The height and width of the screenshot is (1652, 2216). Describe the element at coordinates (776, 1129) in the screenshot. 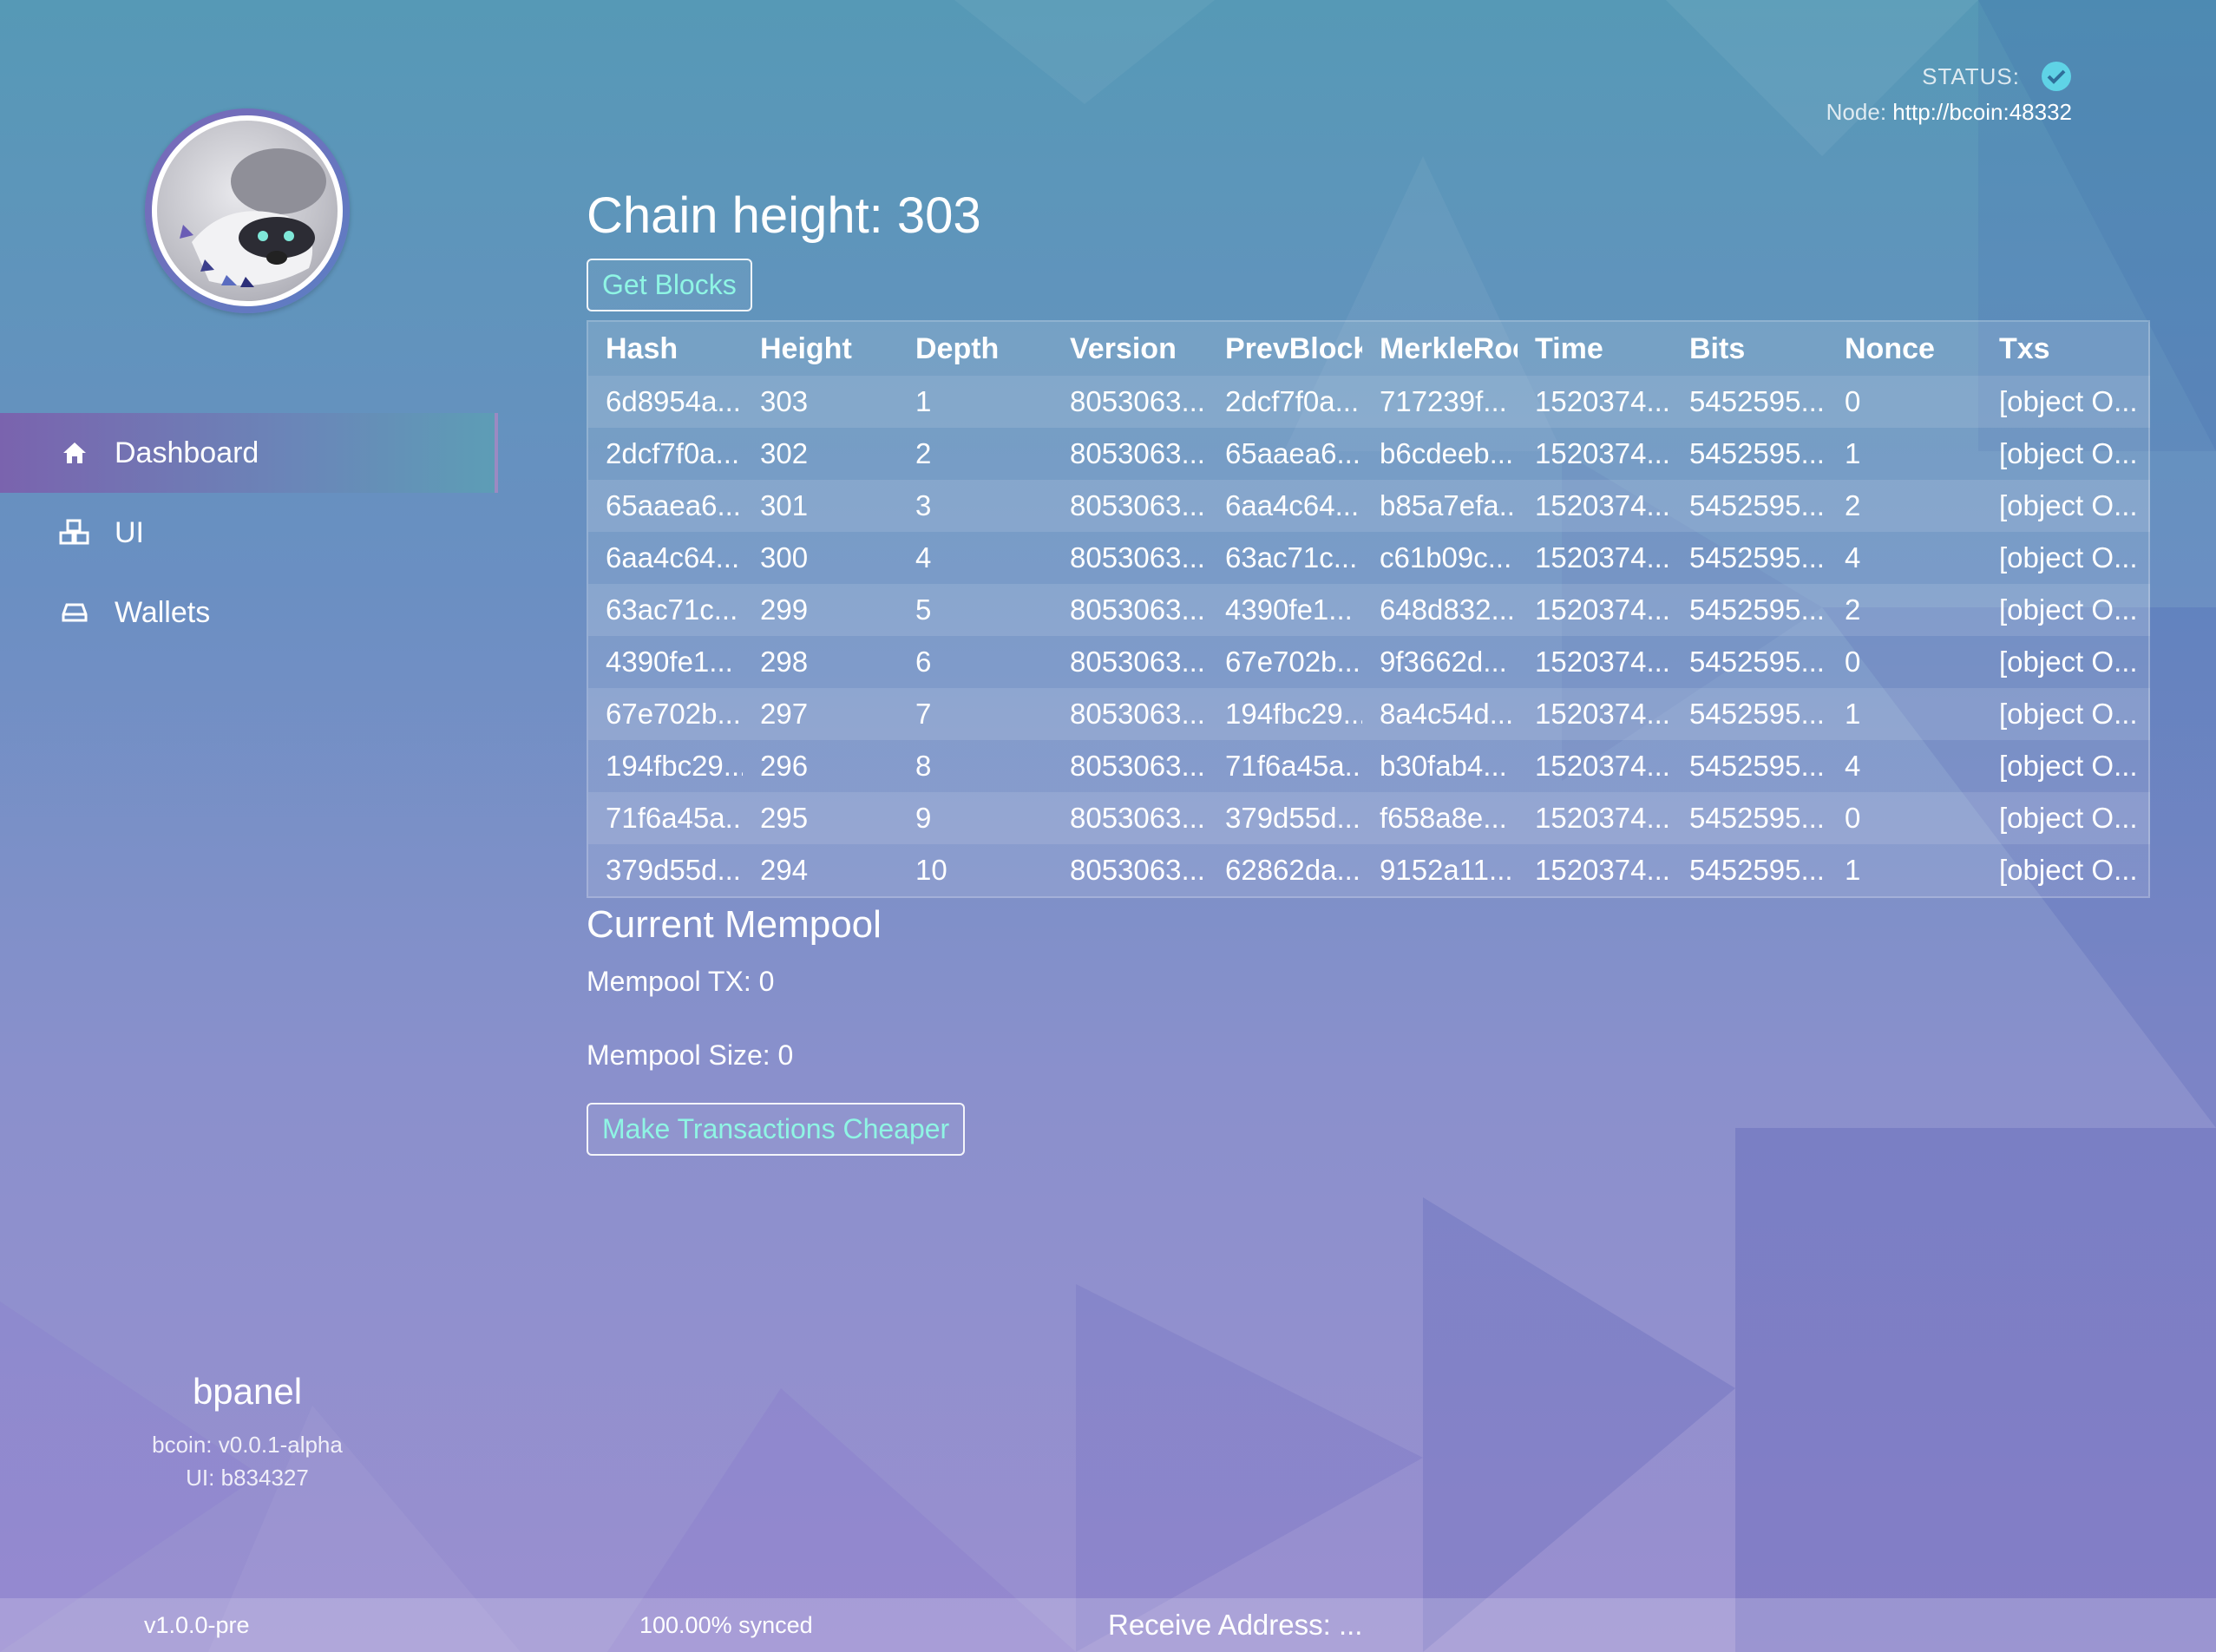

I see `make-transactions-cheaper-button: Make Transactions Cheaper` at that location.